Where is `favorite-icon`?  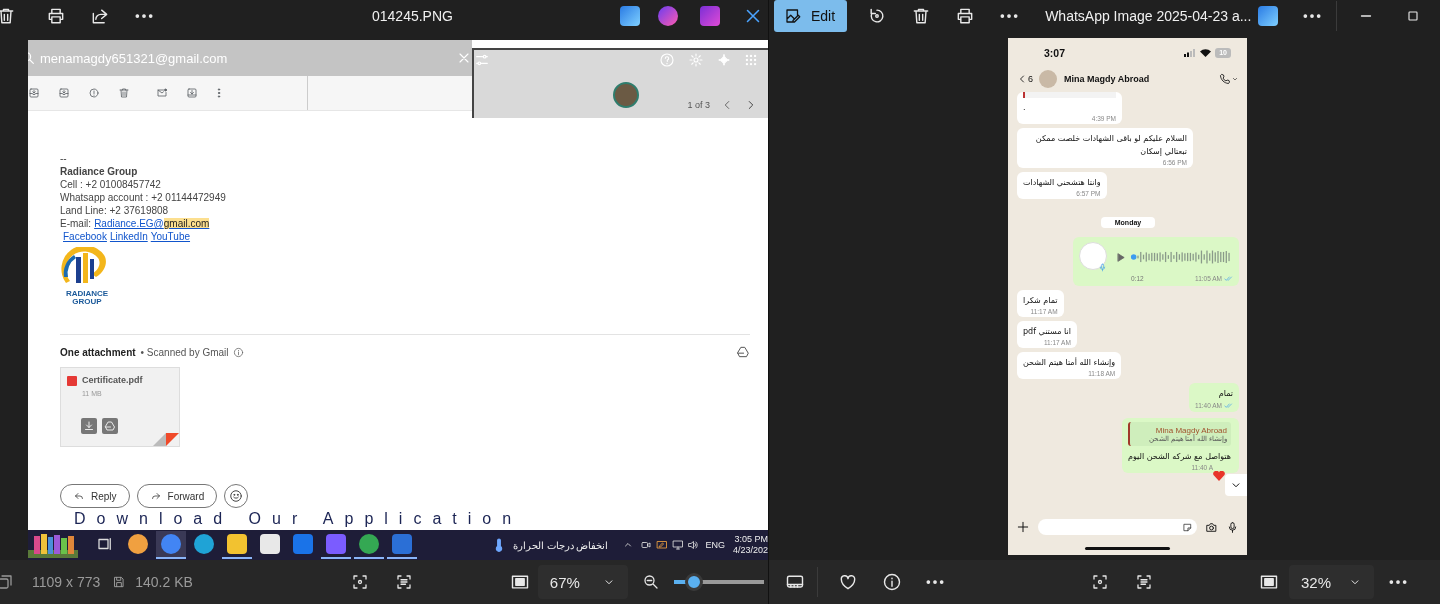 favorite-icon is located at coordinates (848, 582).